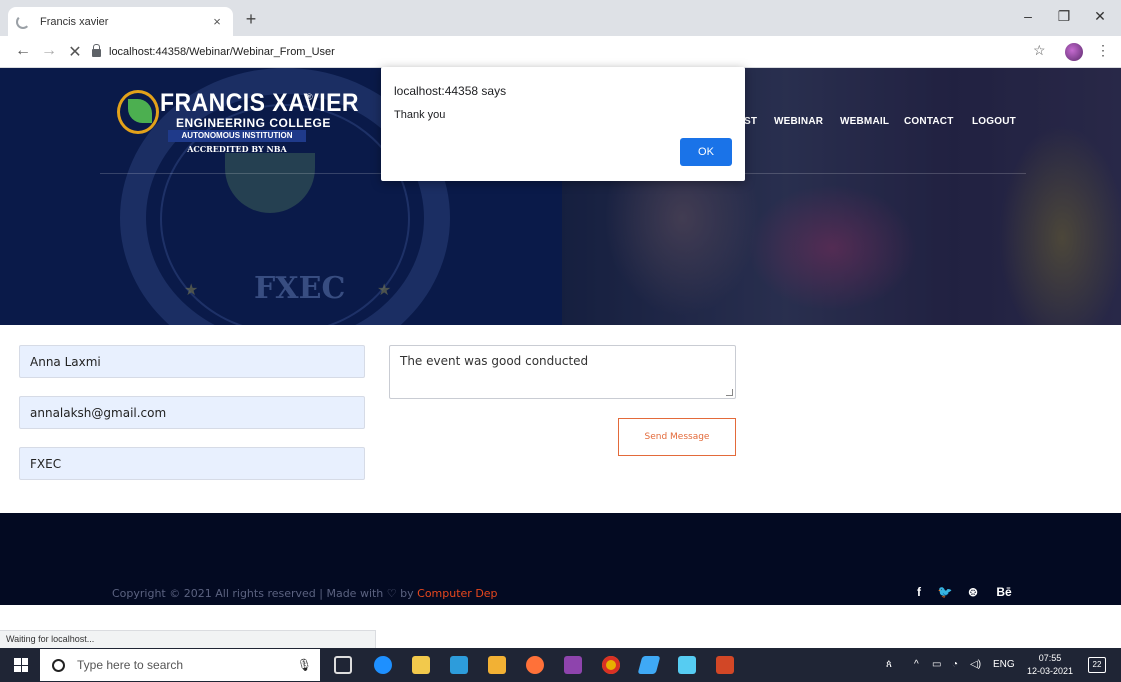 The image size is (1121, 682). I want to click on tab-close-icon: ×, so click(217, 21).